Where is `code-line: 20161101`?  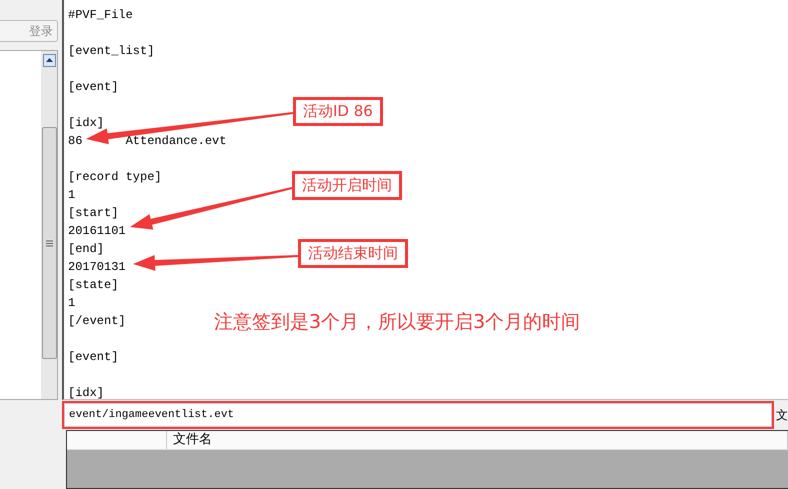
code-line: 20161101 is located at coordinates (97, 231).